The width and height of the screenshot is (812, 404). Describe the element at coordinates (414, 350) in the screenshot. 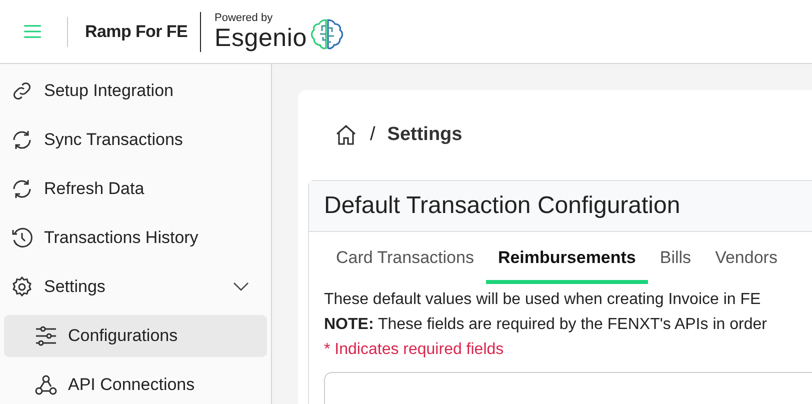

I see `required-fields-hint: * Indicates required fields` at that location.